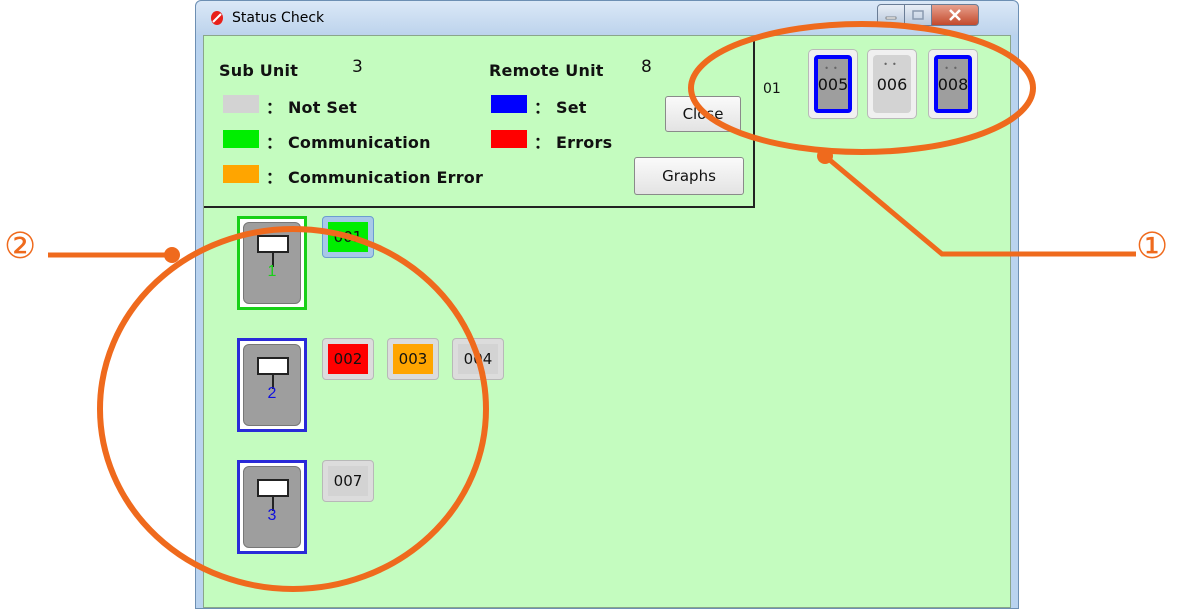  Describe the element at coordinates (172, 255) in the screenshot. I see `marker-2-dot` at that location.